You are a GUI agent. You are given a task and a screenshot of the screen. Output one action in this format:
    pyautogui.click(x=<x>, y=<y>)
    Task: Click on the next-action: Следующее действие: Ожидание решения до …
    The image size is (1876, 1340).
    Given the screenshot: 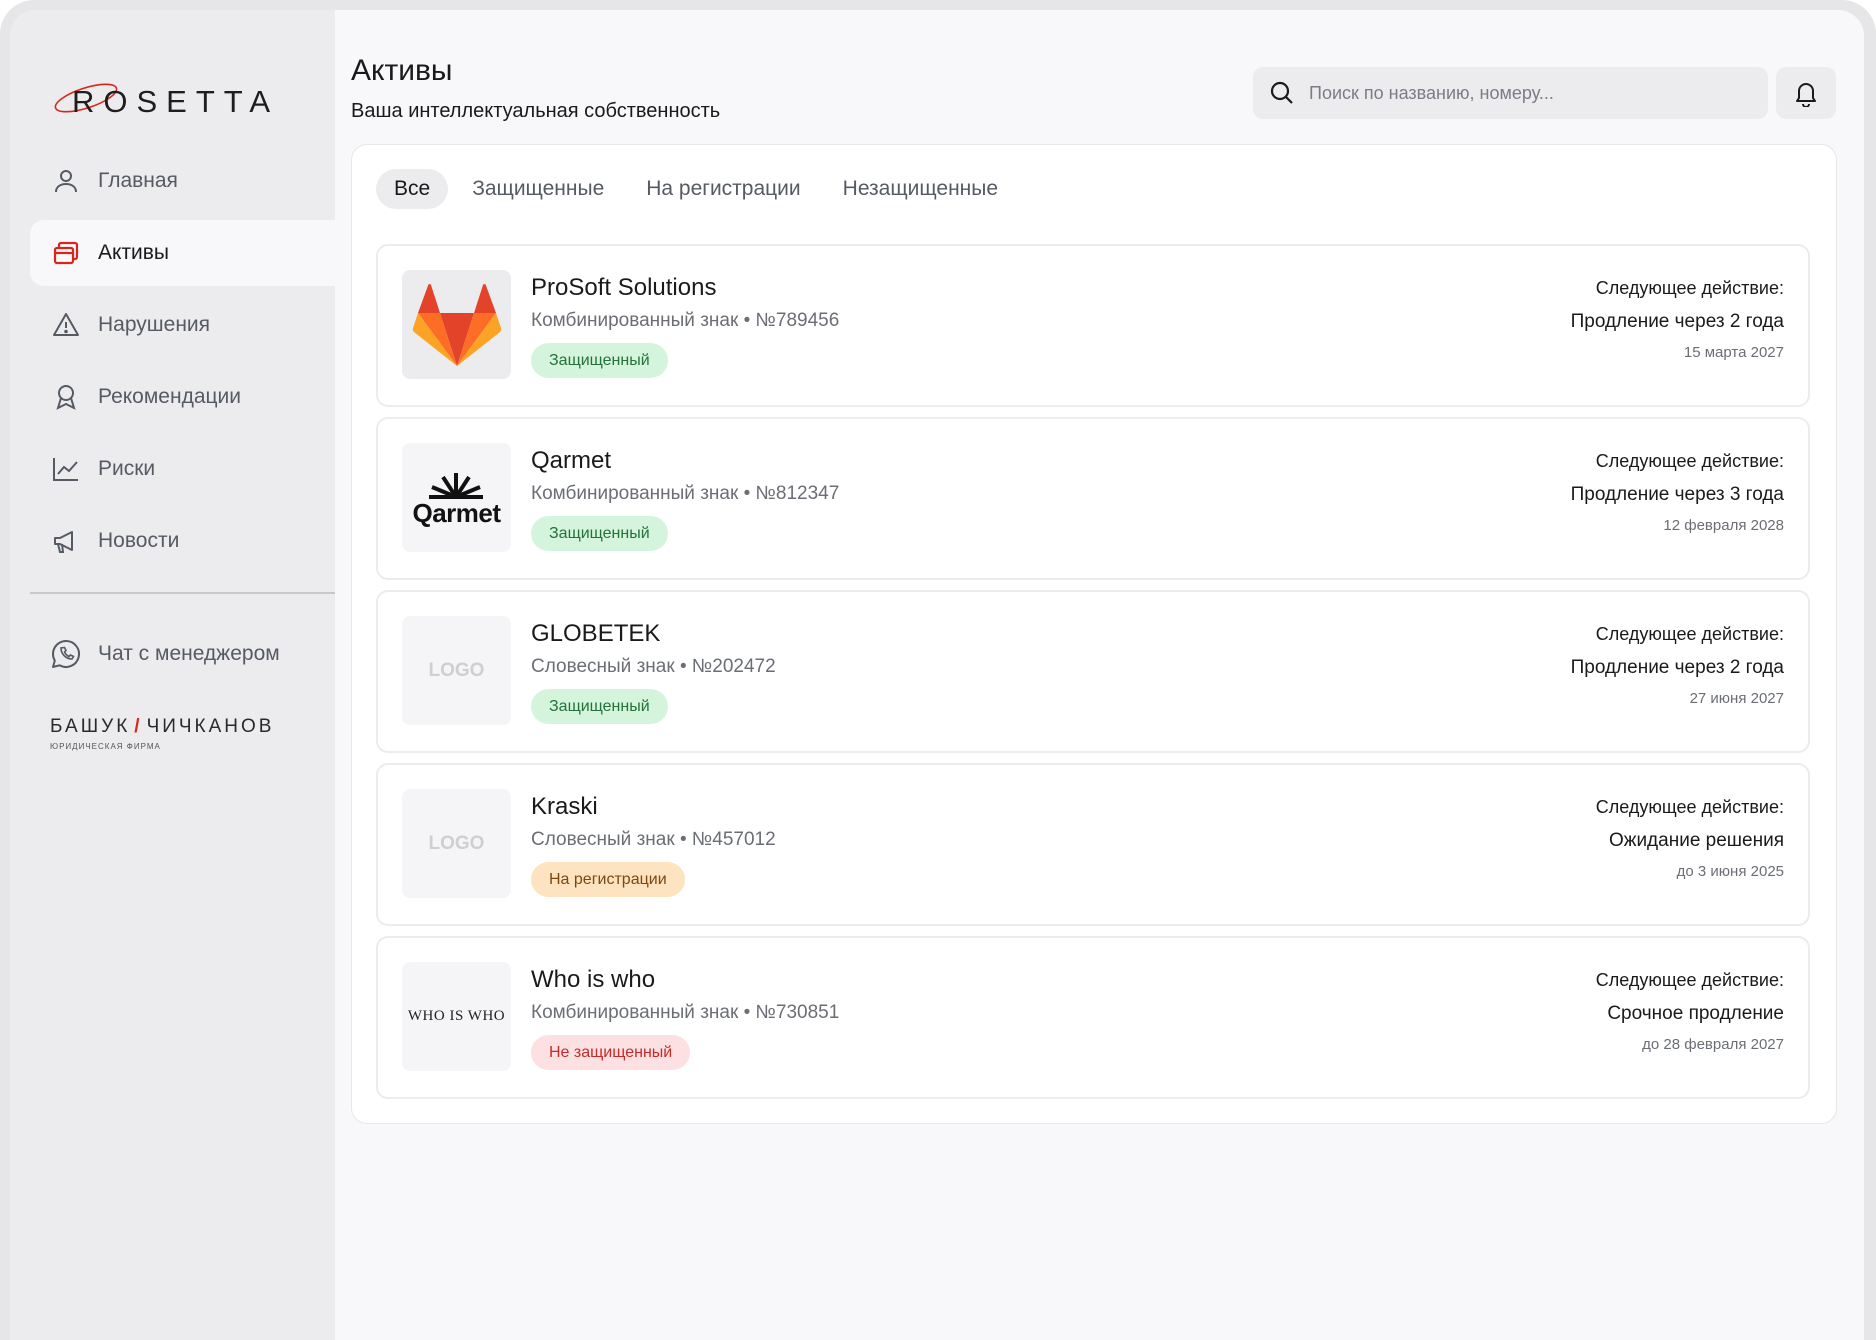 What is the action you would take?
    pyautogui.click(x=1690, y=838)
    